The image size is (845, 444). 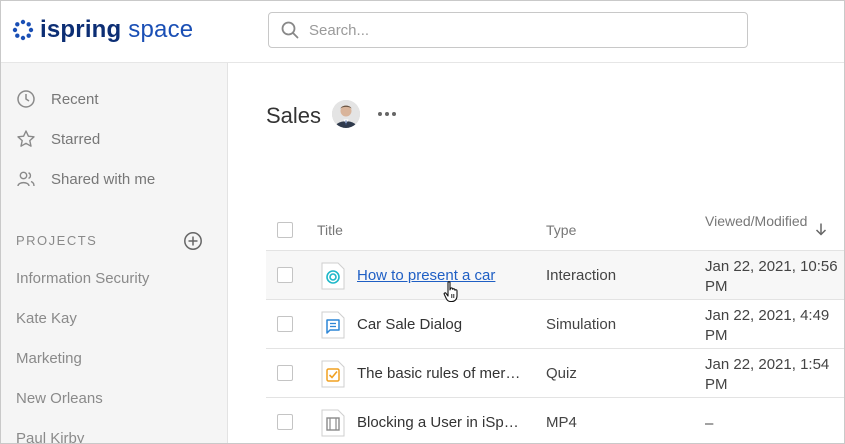 I want to click on hand-pointer-cursor-icon, so click(x=450, y=292).